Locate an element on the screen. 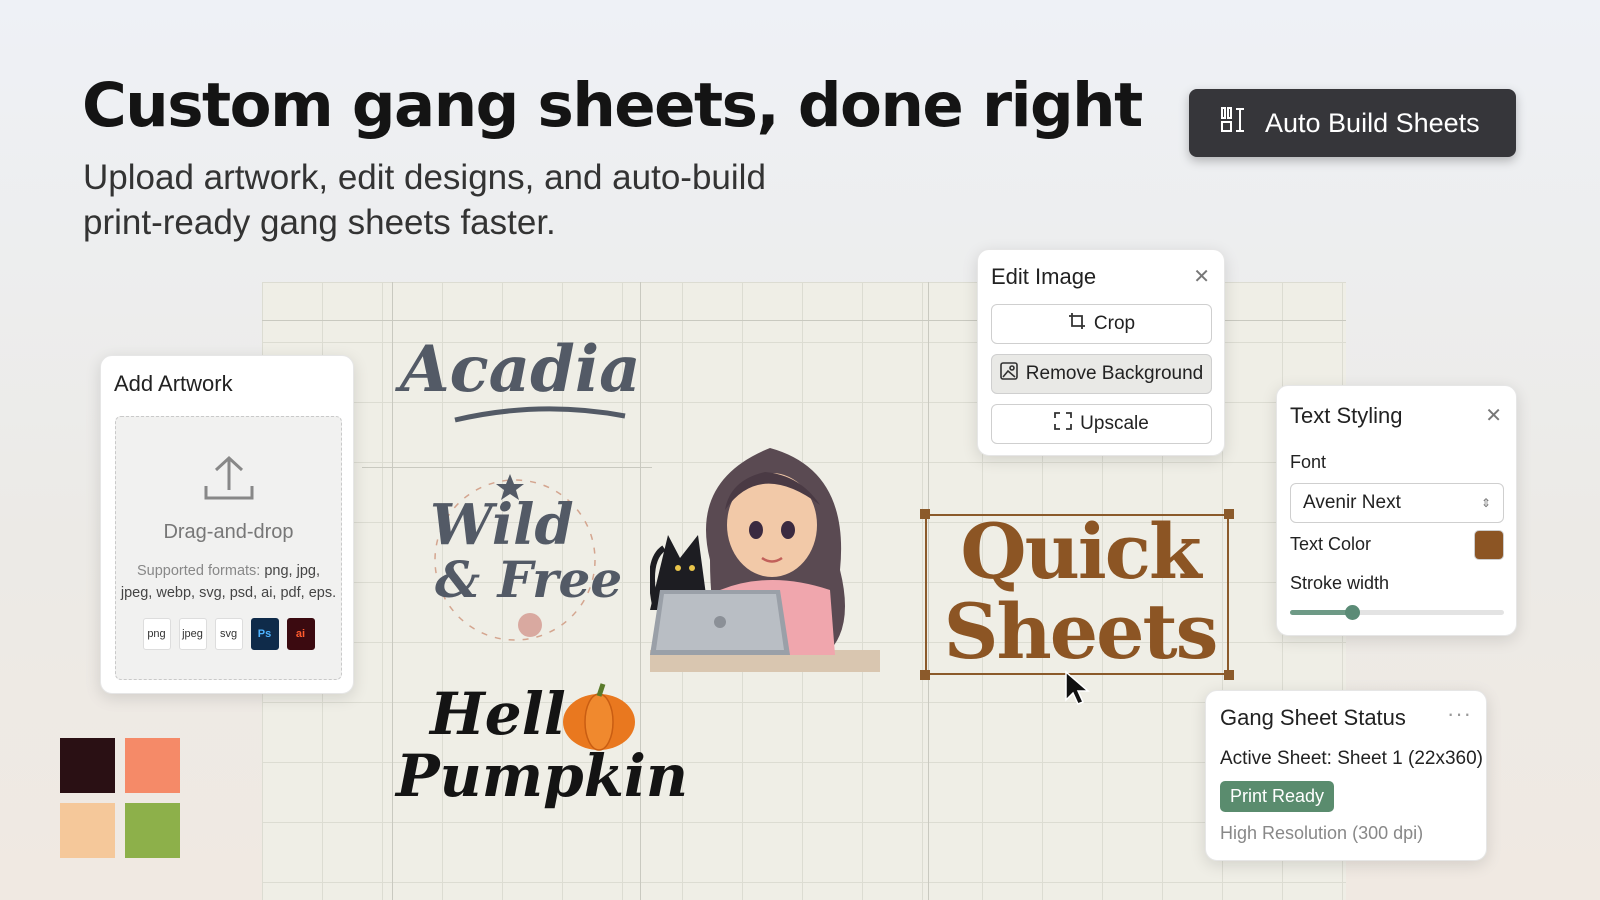 The width and height of the screenshot is (1600, 900). add-artwork-title: Add Artwork is located at coordinates (173, 383).